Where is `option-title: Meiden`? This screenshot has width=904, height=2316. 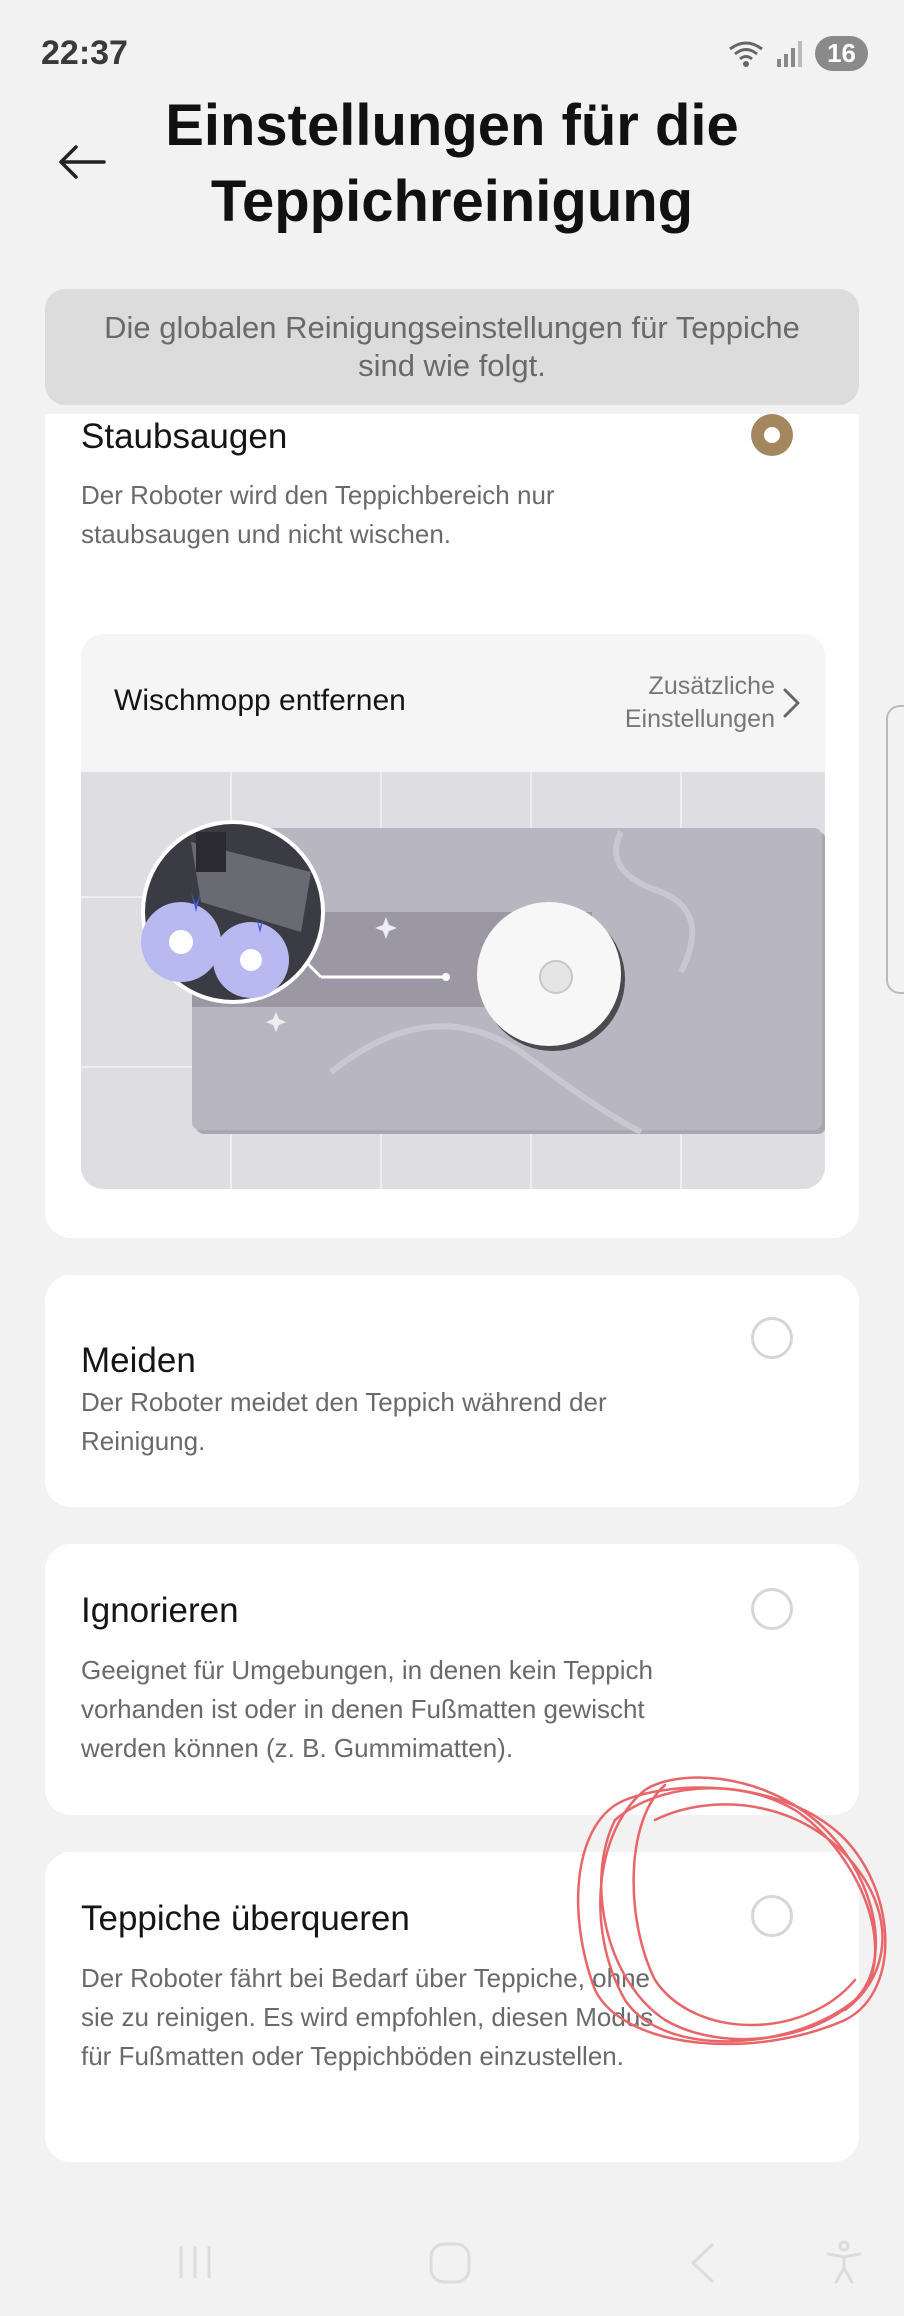 option-title: Meiden is located at coordinates (138, 1360).